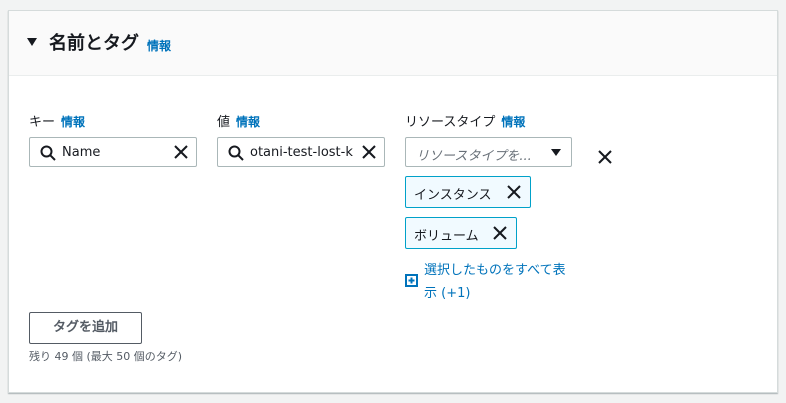  I want to click on token-label: インスタンス, so click(453, 195).